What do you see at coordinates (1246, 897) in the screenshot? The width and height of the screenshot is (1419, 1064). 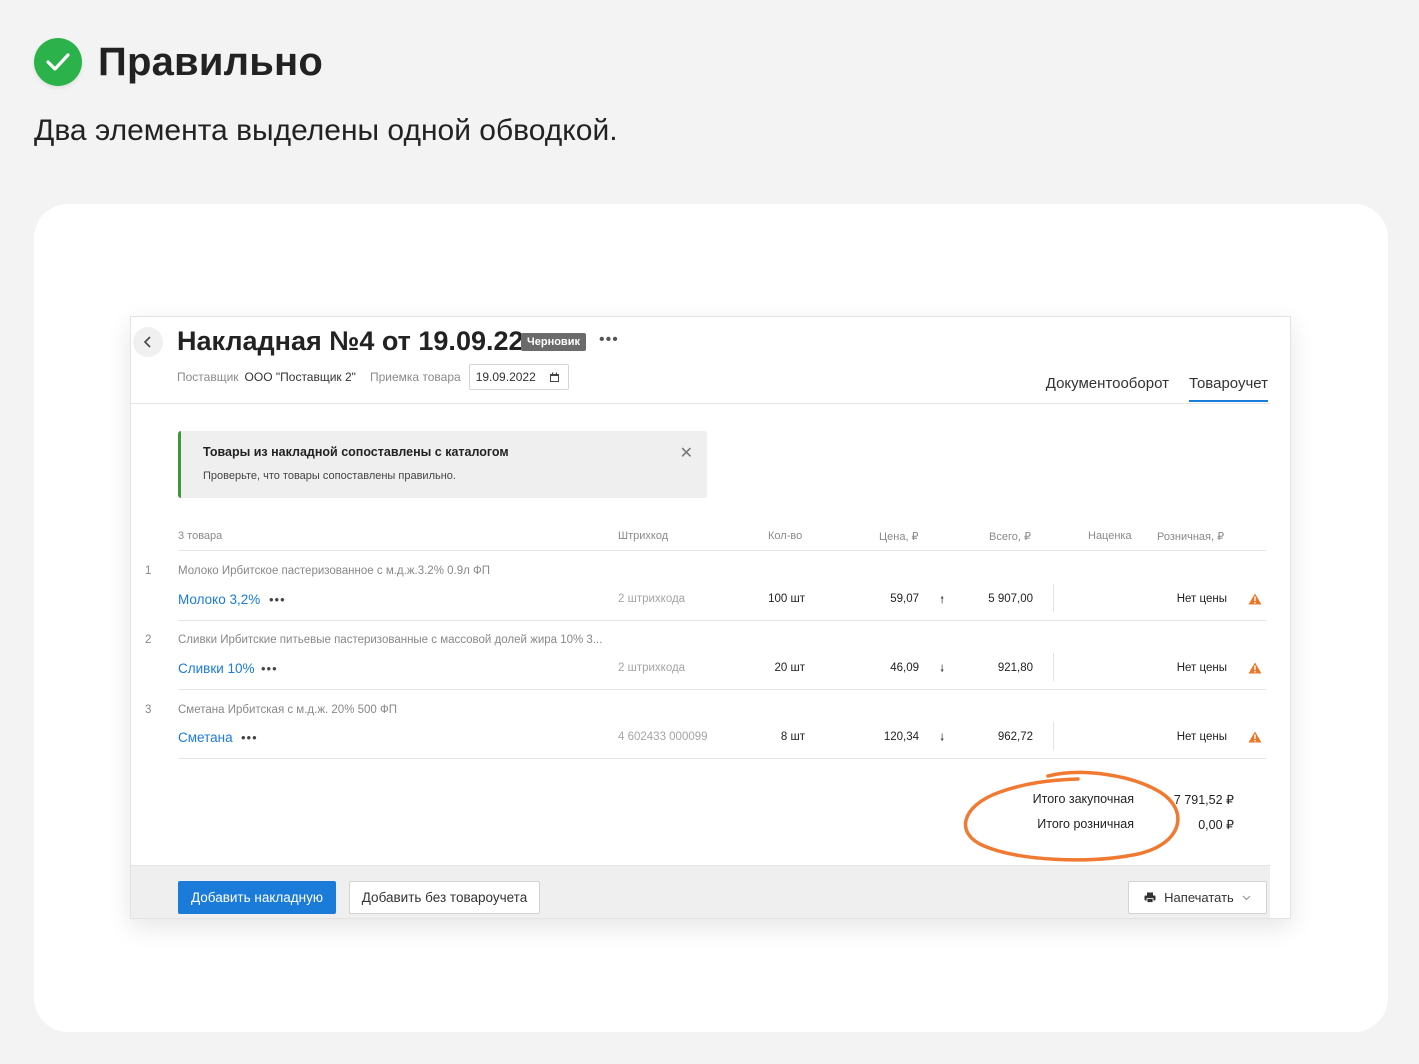 I see `chevron-down-icon` at bounding box center [1246, 897].